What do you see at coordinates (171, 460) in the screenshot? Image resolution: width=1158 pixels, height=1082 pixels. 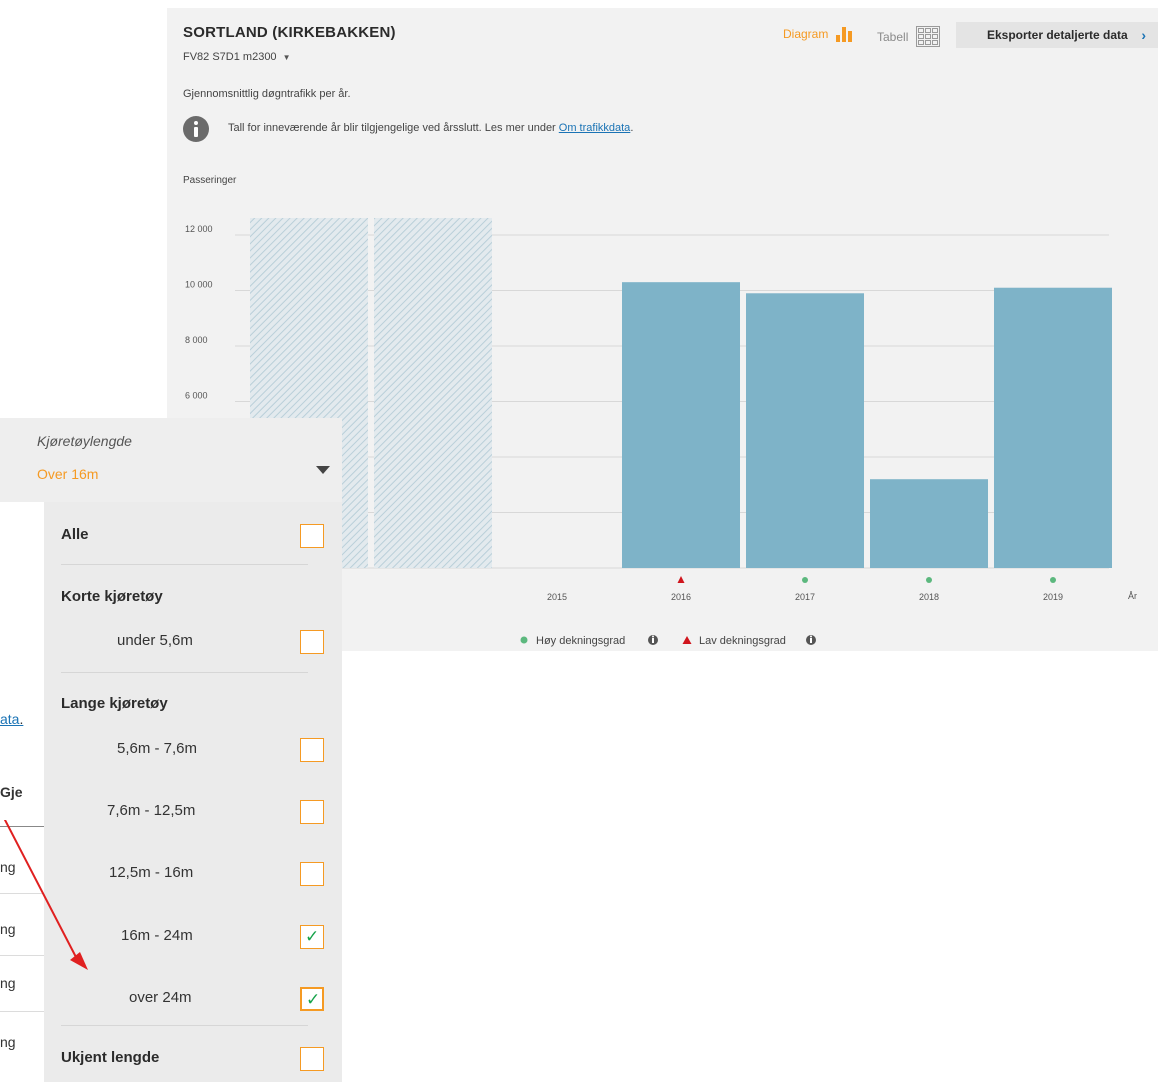 I see `vehicle-length-filter: Kjøretøylengde Over 16m` at bounding box center [171, 460].